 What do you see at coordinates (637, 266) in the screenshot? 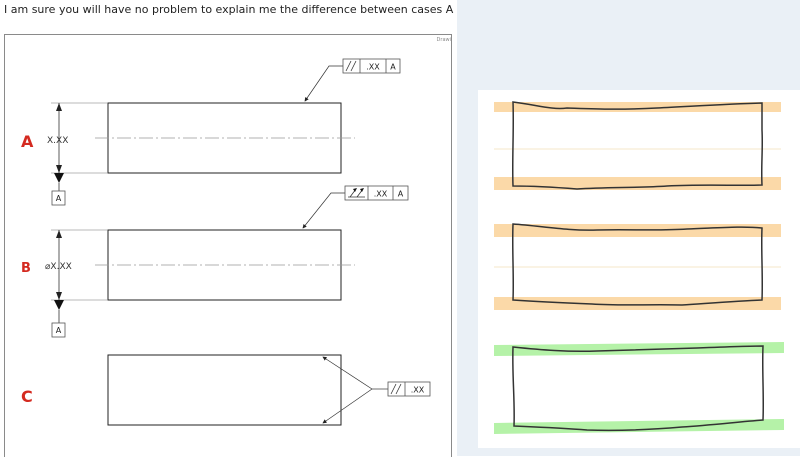
I see `illustration-case-b` at bounding box center [637, 266].